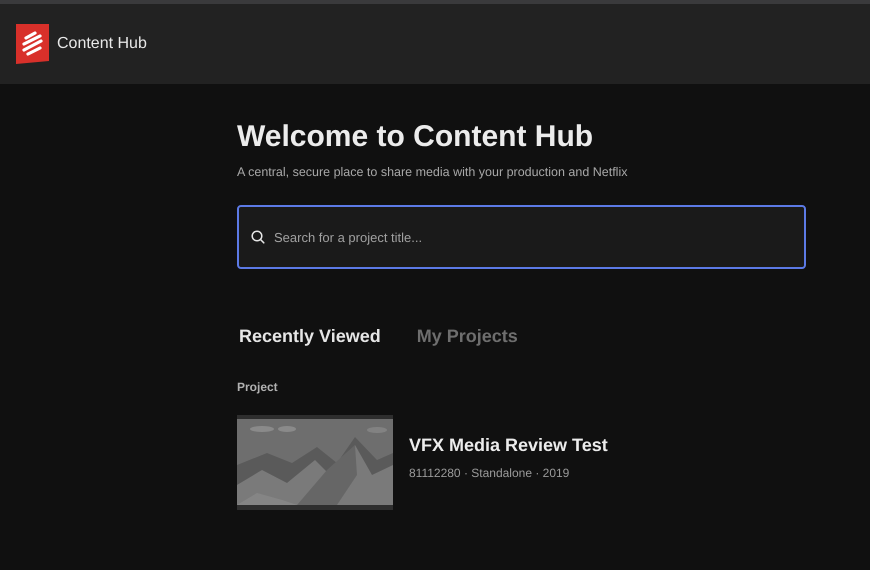 This screenshot has width=870, height=570. What do you see at coordinates (102, 44) in the screenshot?
I see `app-name: Content Hub` at bounding box center [102, 44].